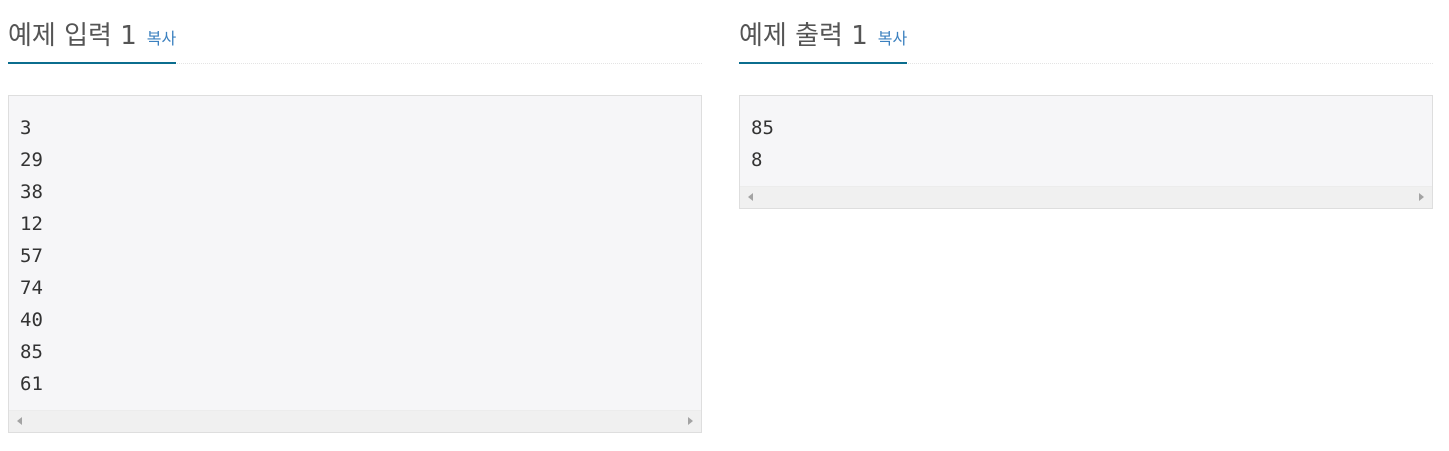 Image resolution: width=1449 pixels, height=451 pixels. Describe the element at coordinates (892, 38) in the screenshot. I see `copy-output-button: 복사` at that location.